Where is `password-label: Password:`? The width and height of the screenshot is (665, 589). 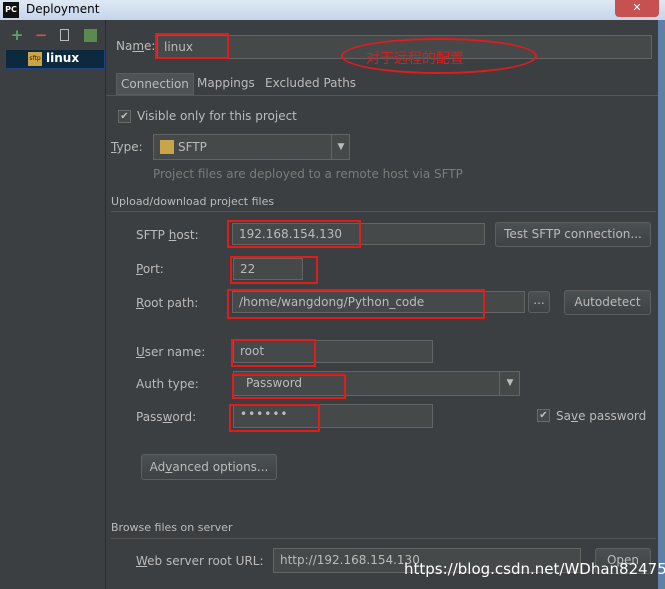
password-label: Password: is located at coordinates (166, 417).